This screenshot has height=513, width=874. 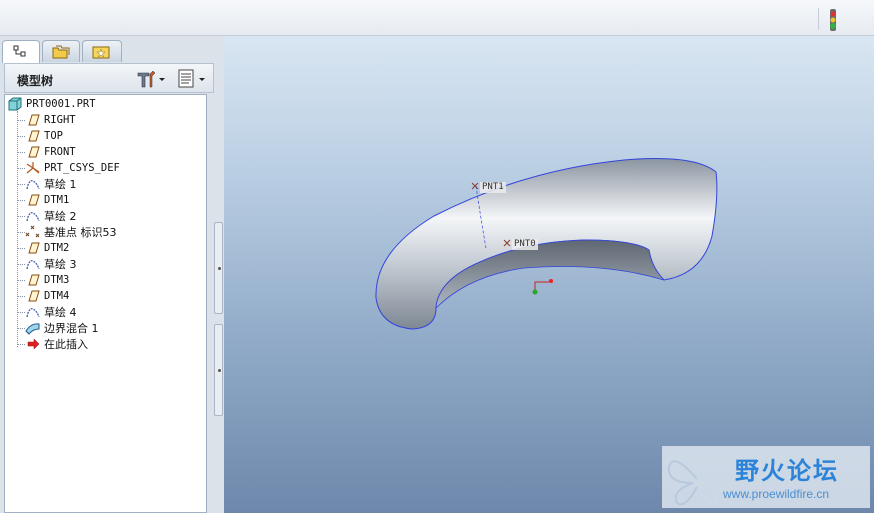 I want to click on tree-item-dtm4: DTM4, so click(x=47, y=296).